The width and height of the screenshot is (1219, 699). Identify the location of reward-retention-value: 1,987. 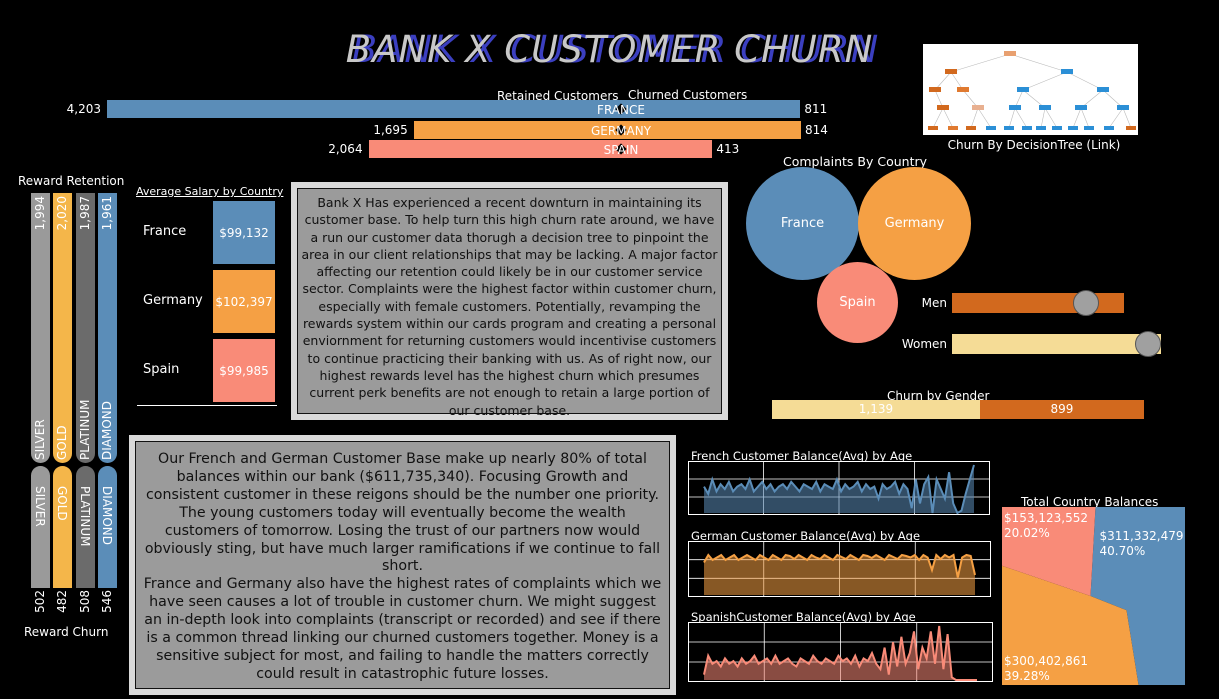
(85, 213).